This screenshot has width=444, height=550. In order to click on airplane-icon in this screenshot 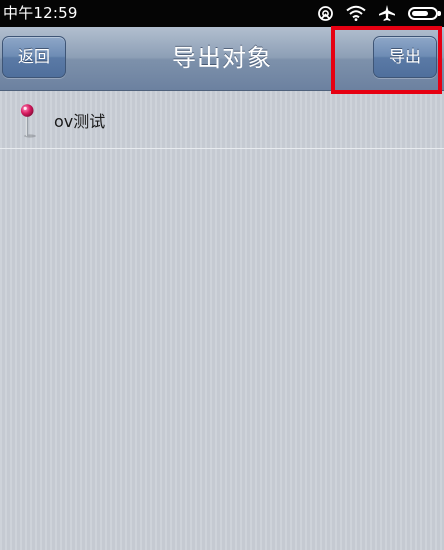, I will do `click(387, 13)`.